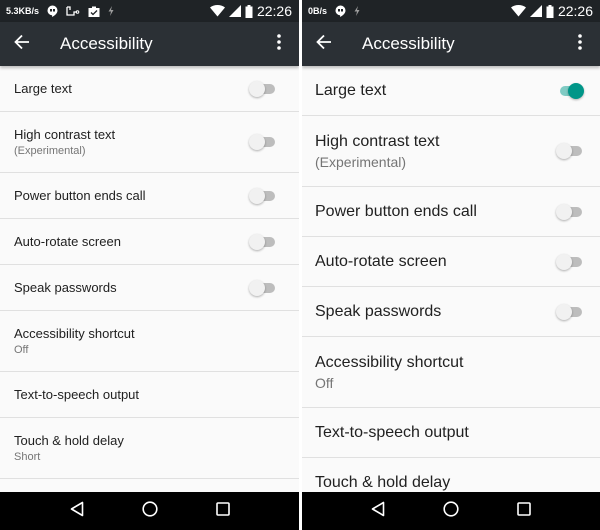  I want to click on setting-touch-hold-delay: Touch & hold delay Short, so click(149, 448).